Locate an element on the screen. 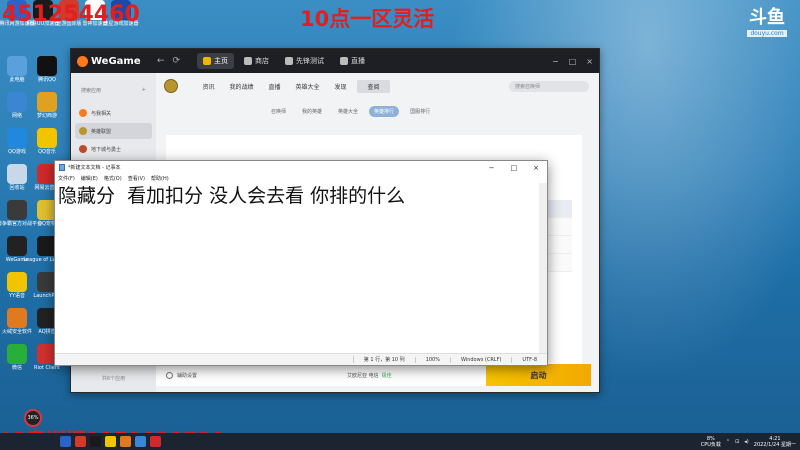 The height and width of the screenshot is (450, 800). main-nav-item: 发现 is located at coordinates (340, 86).